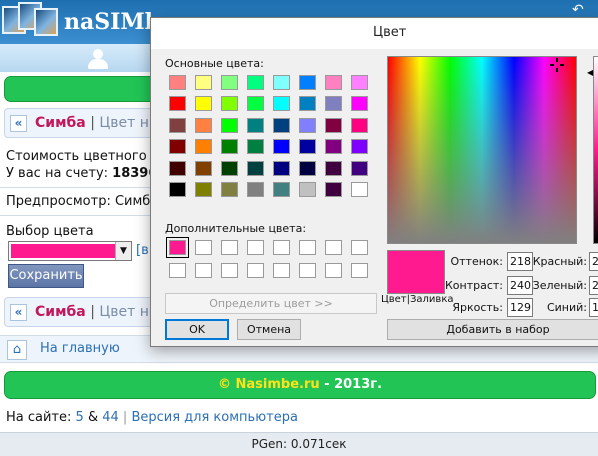 This screenshot has width=598, height=456. What do you see at coordinates (39, 417) in the screenshot?
I see `online-label: На сайте:` at bounding box center [39, 417].